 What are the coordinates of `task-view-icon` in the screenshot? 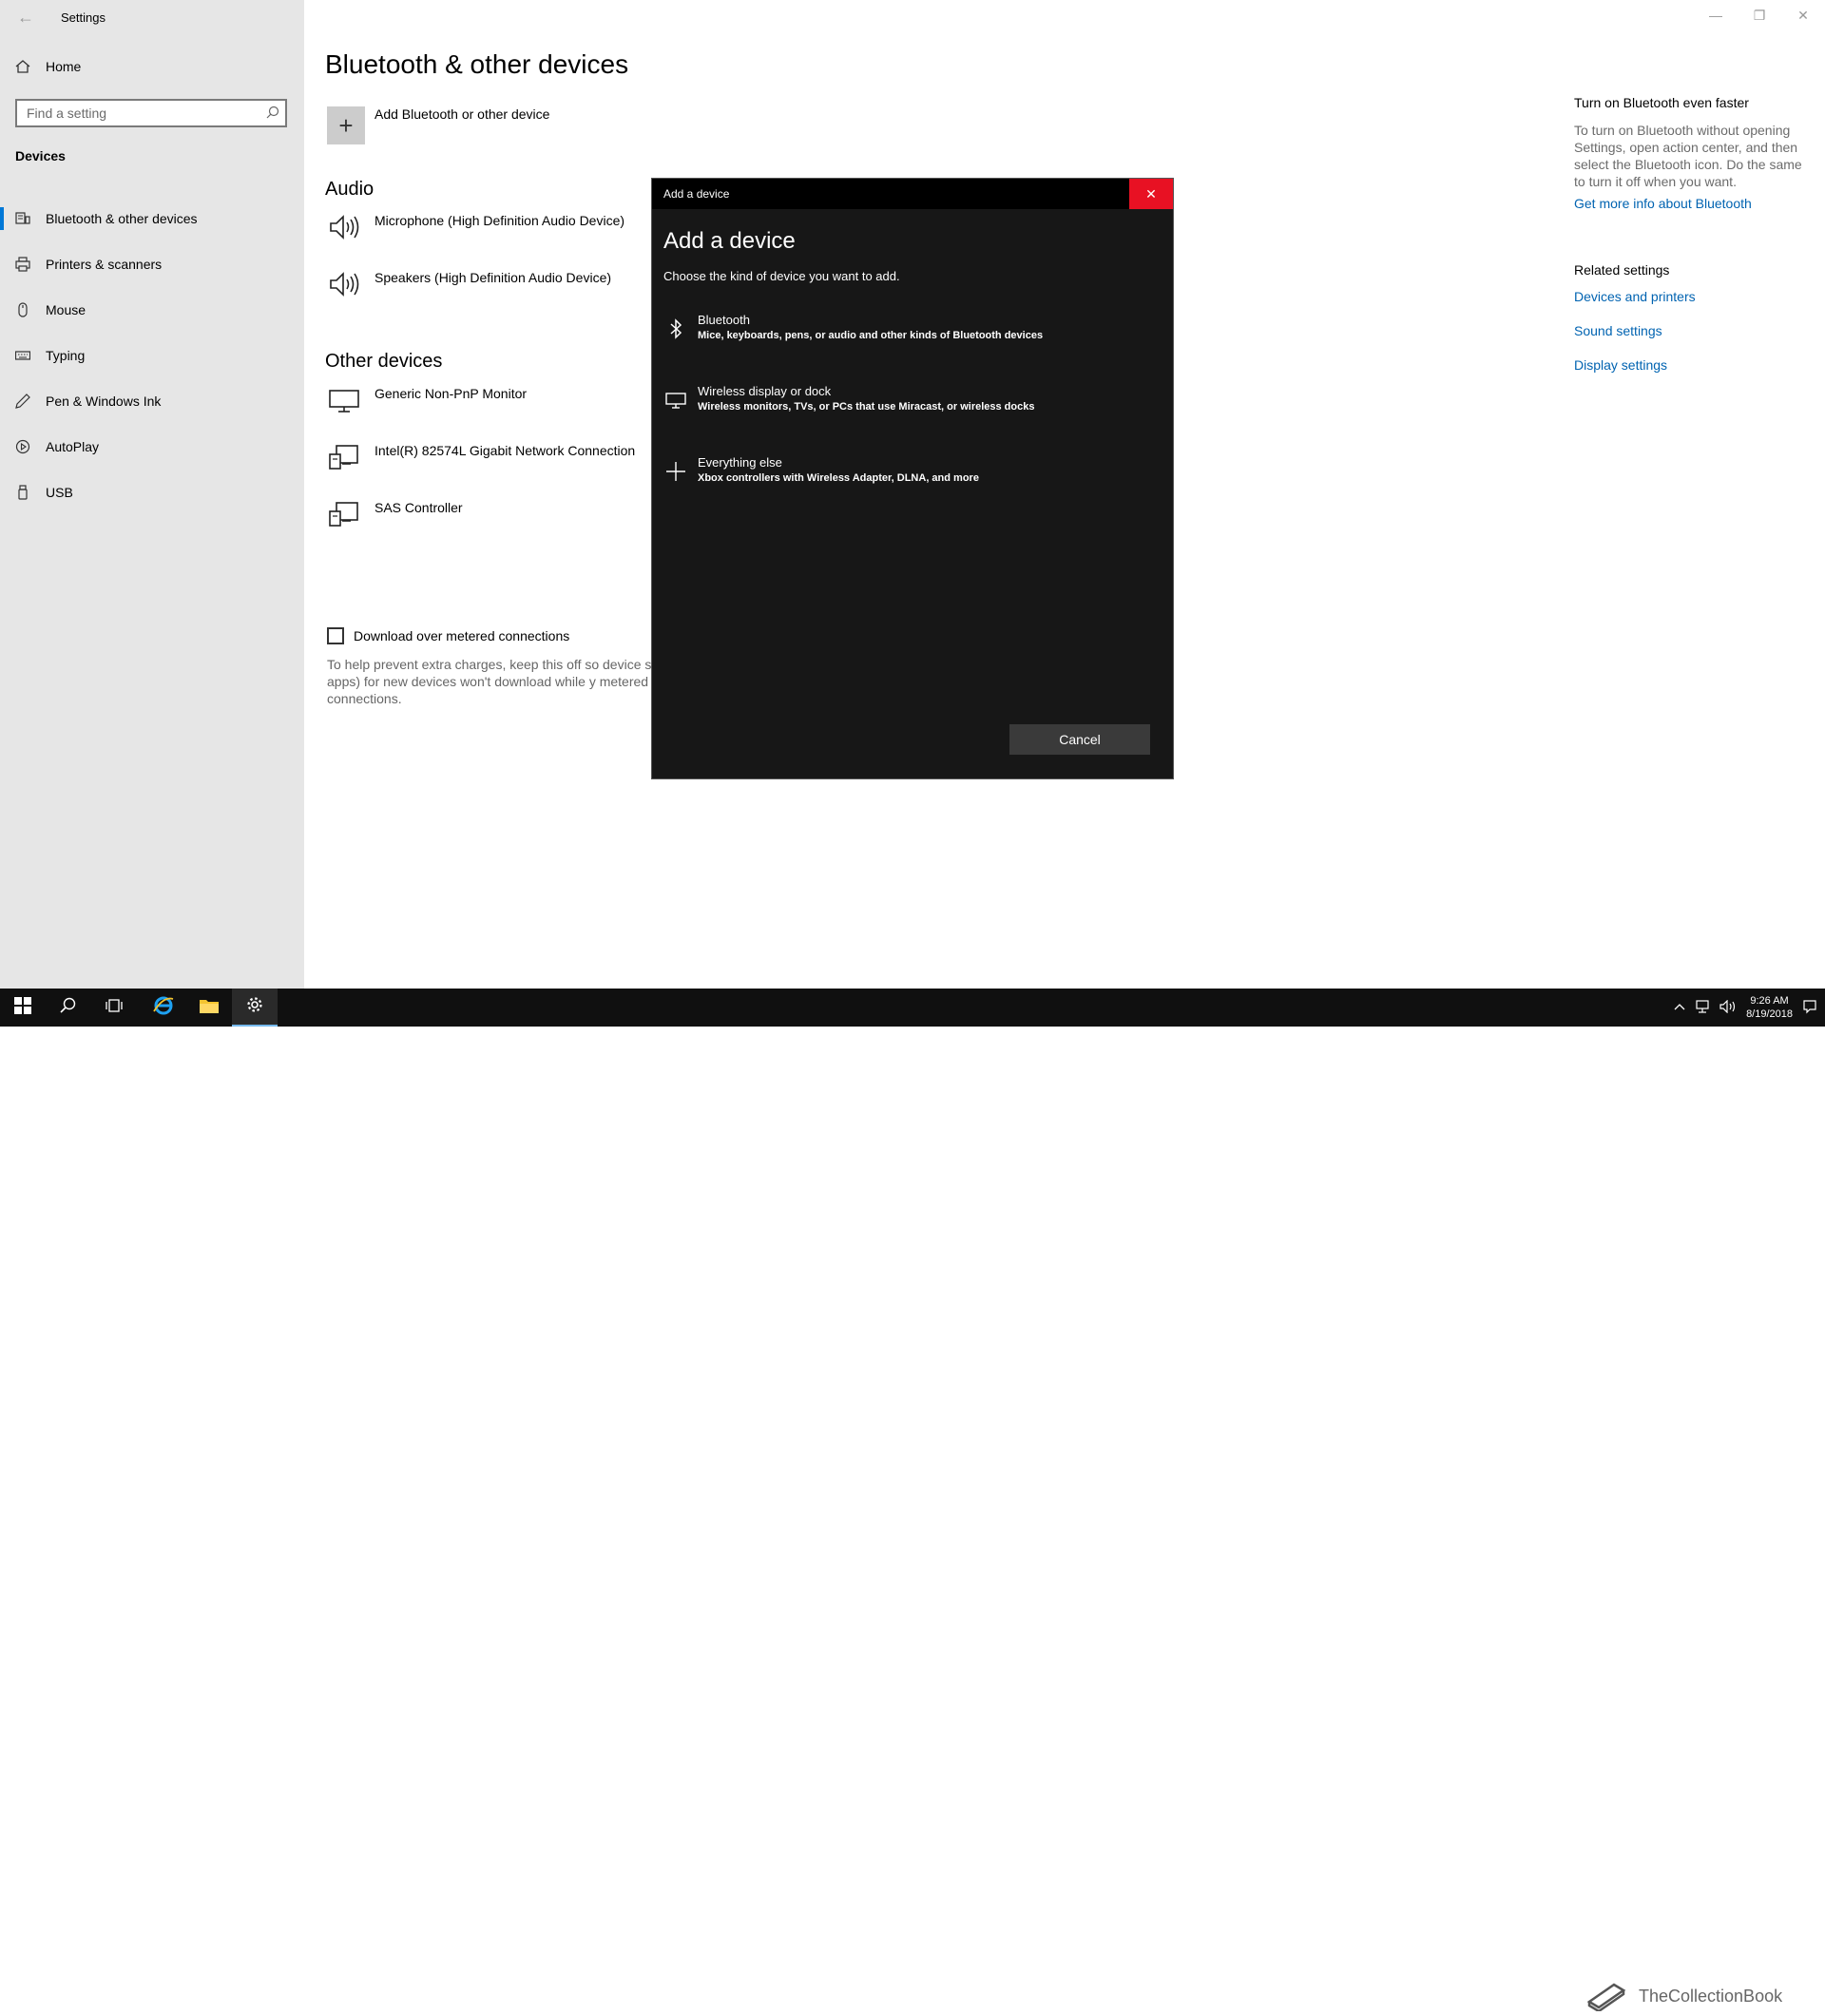 It's located at (114, 1008).